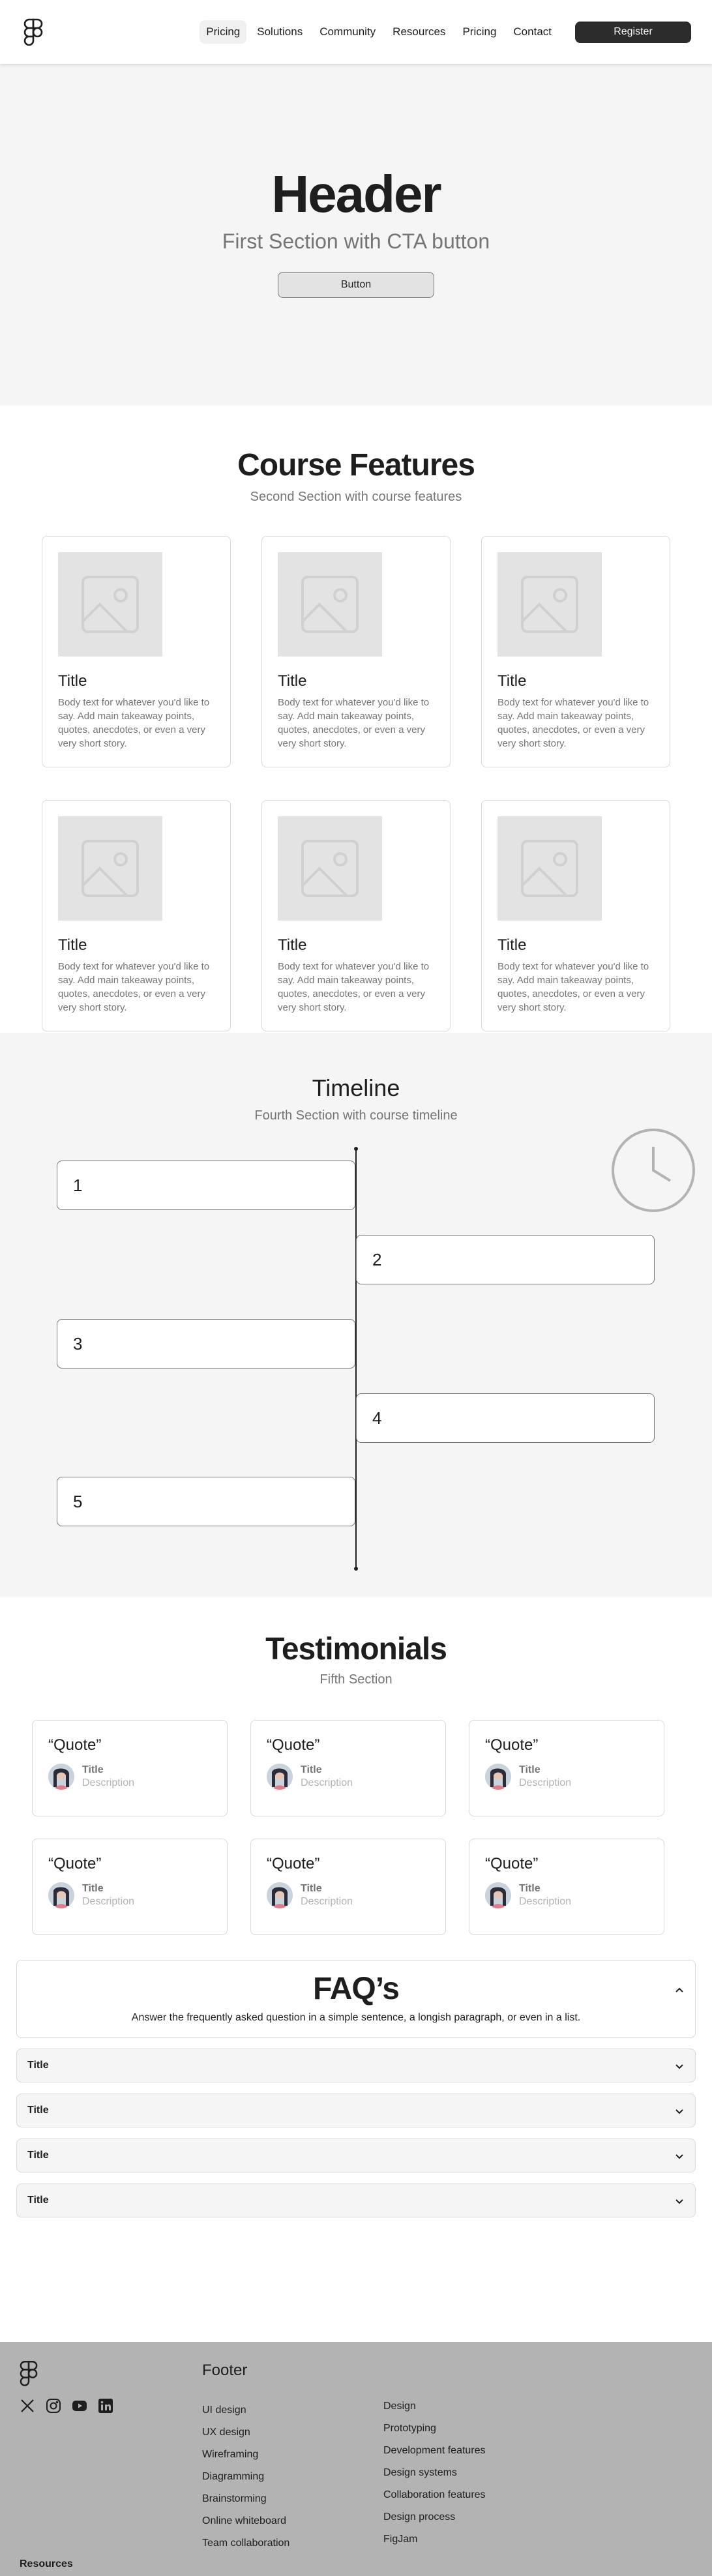 The image size is (712, 2576). Describe the element at coordinates (348, 32) in the screenshot. I see `nav-link-community: Community` at that location.